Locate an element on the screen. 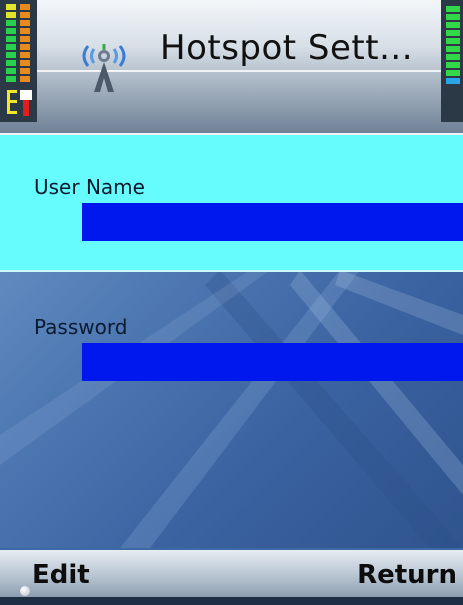 This screenshot has height=605, width=463. bottom-edge is located at coordinates (231, 601).